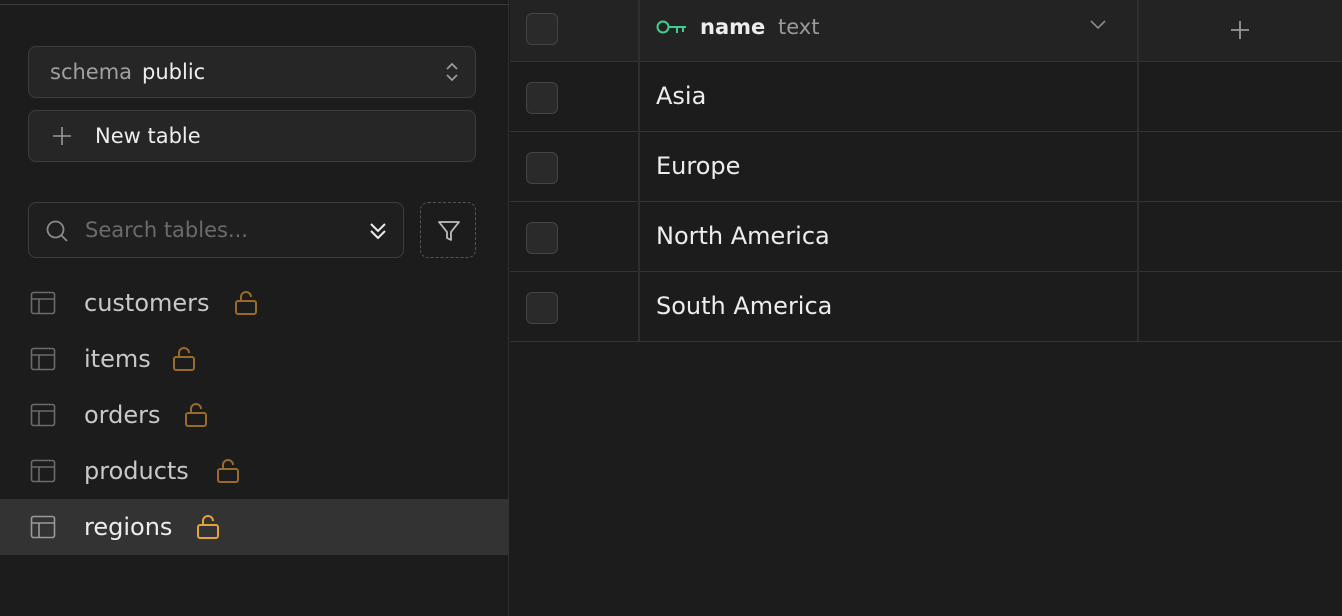 This screenshot has height=616, width=1342. What do you see at coordinates (91, 72) in the screenshot?
I see `schema-select-prefix: schema` at bounding box center [91, 72].